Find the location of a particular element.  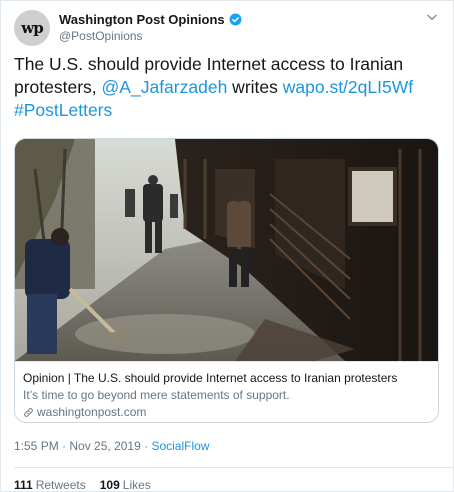

likes-count: 109 is located at coordinates (109, 485).